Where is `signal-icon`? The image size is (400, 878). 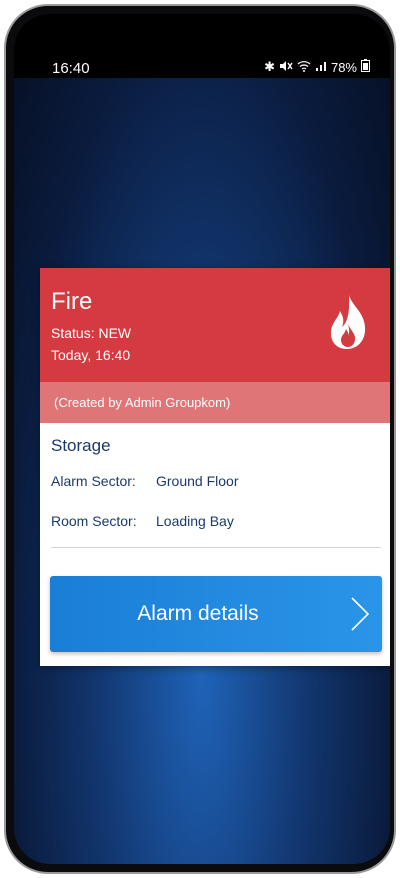 signal-icon is located at coordinates (321, 67).